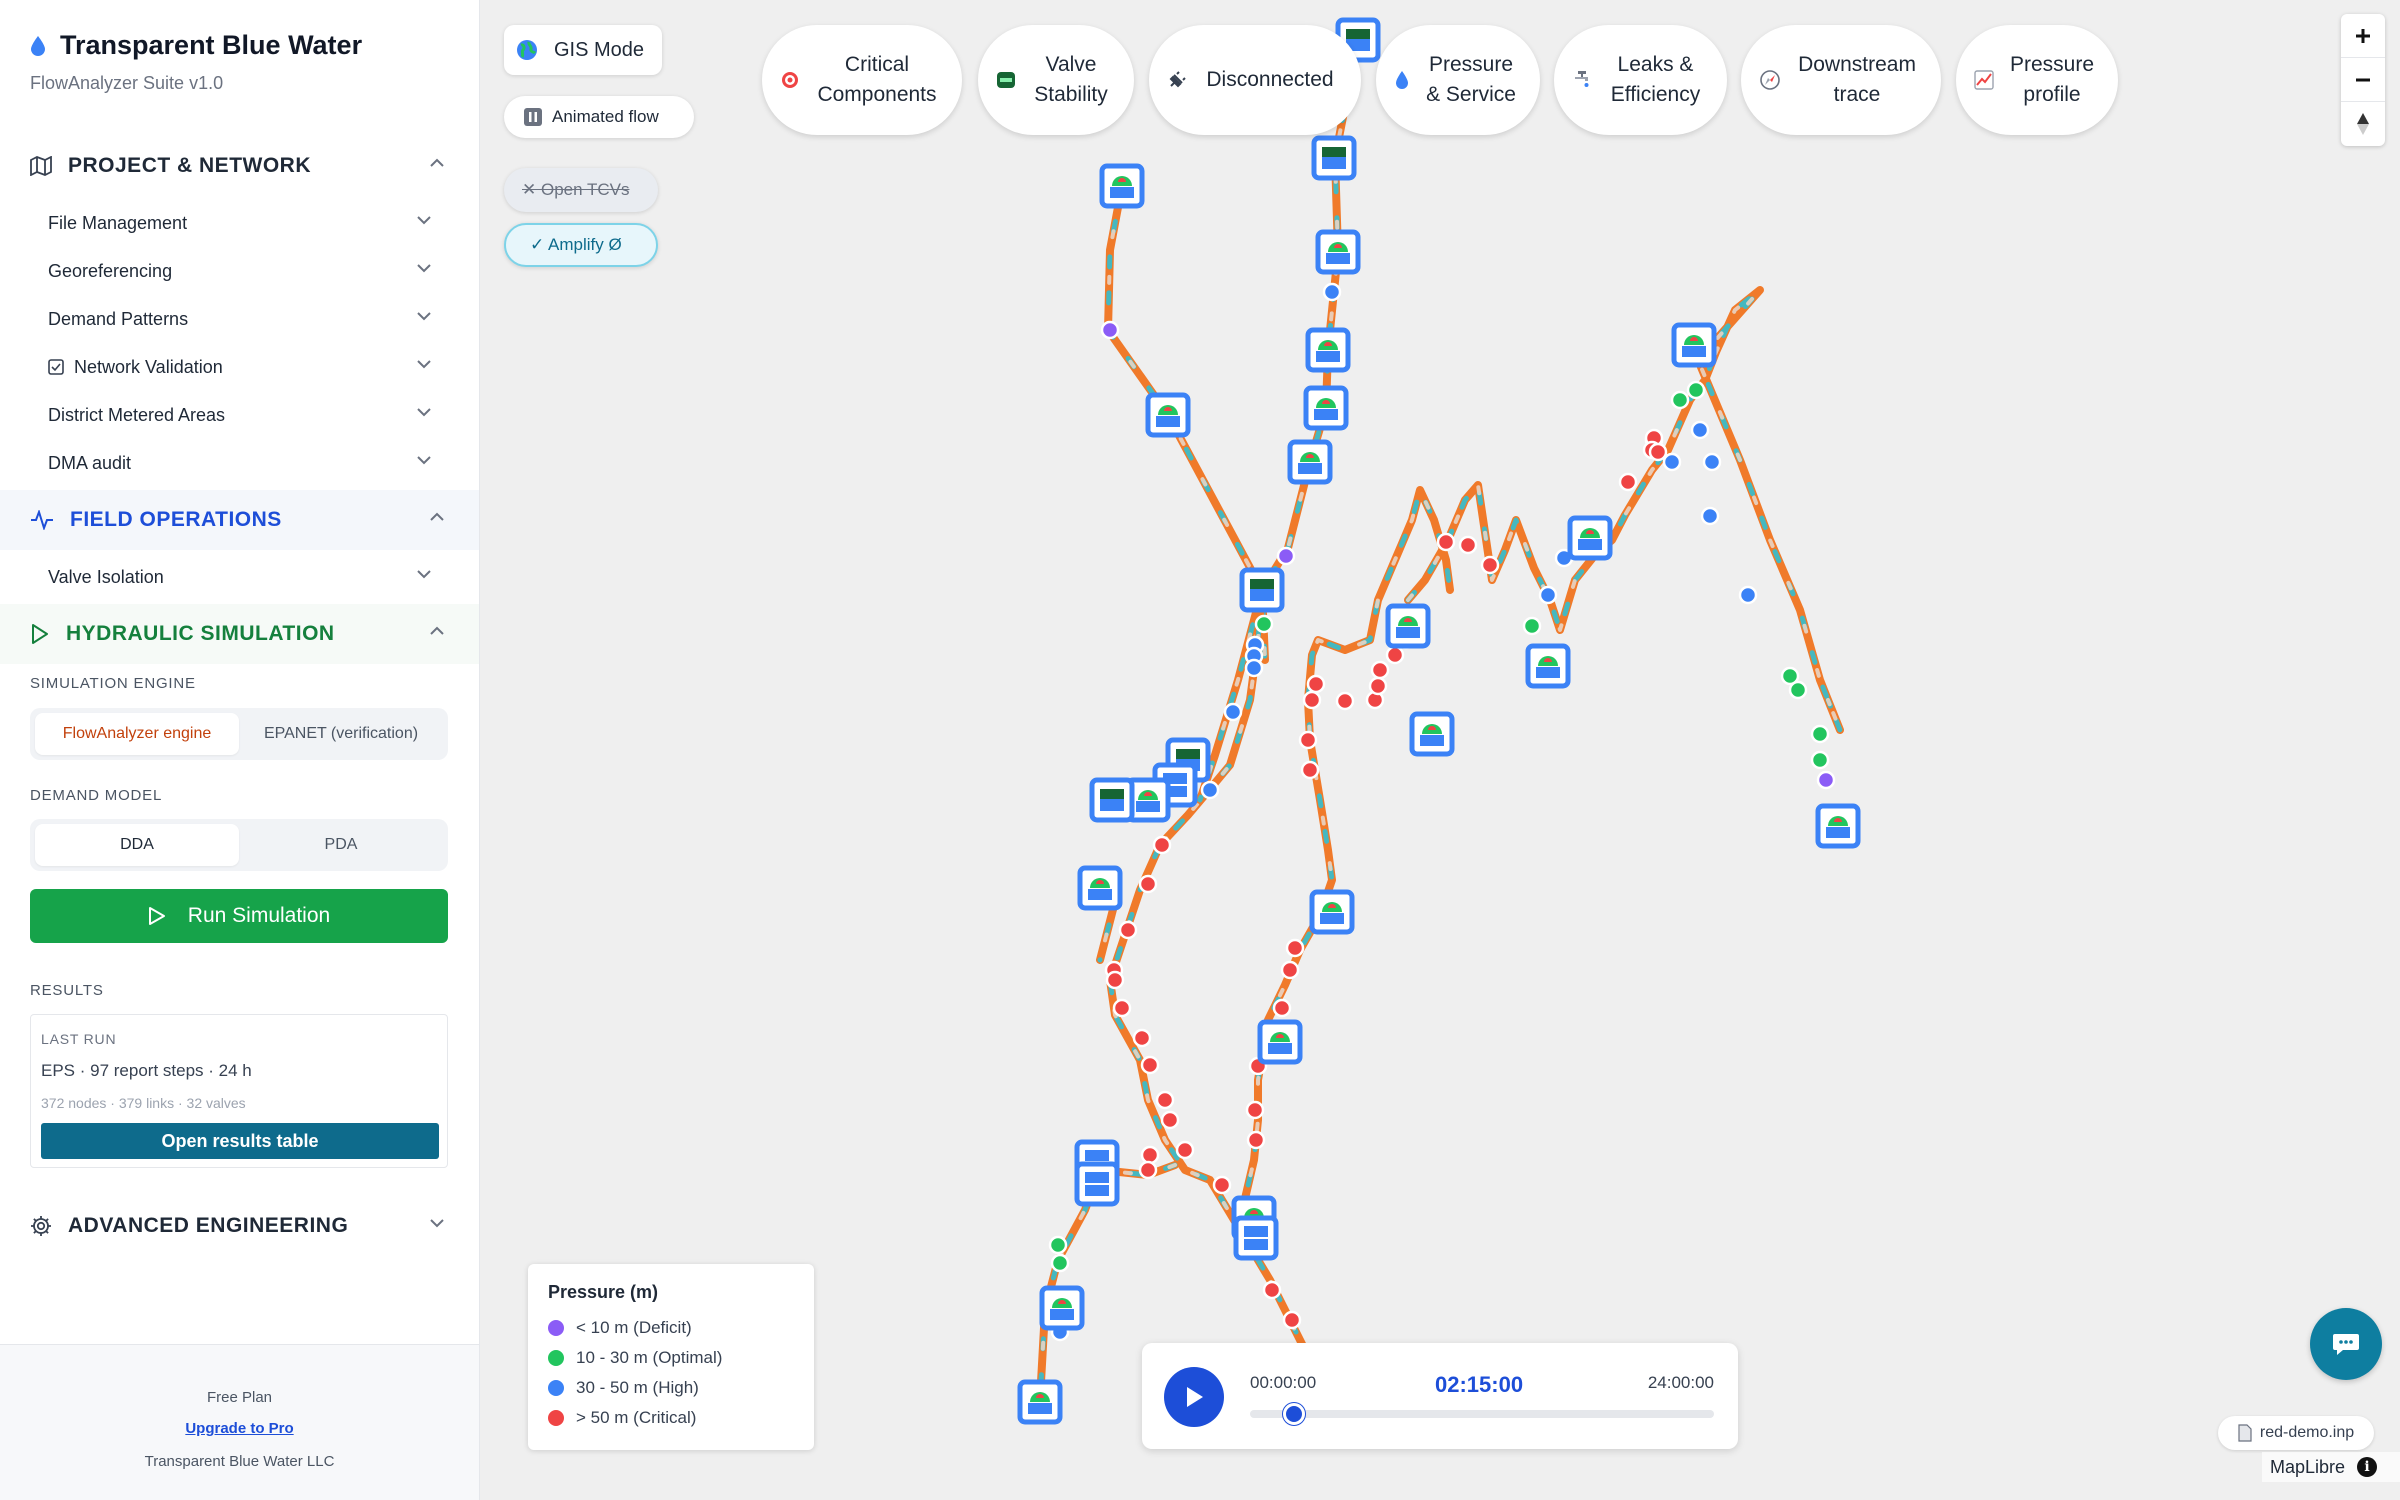 The image size is (2400, 1500). Describe the element at coordinates (1293, 1414) in the screenshot. I see `timeline-thumb` at that location.